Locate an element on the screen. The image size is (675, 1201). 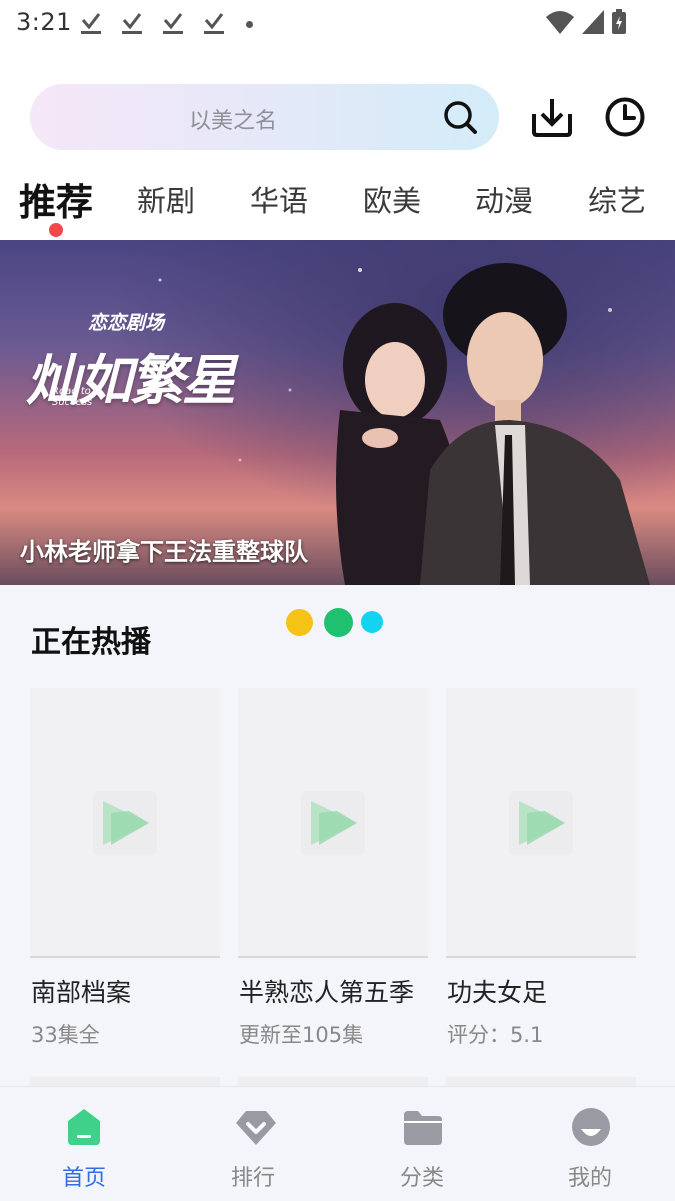
download-icon is located at coordinates (552, 117).